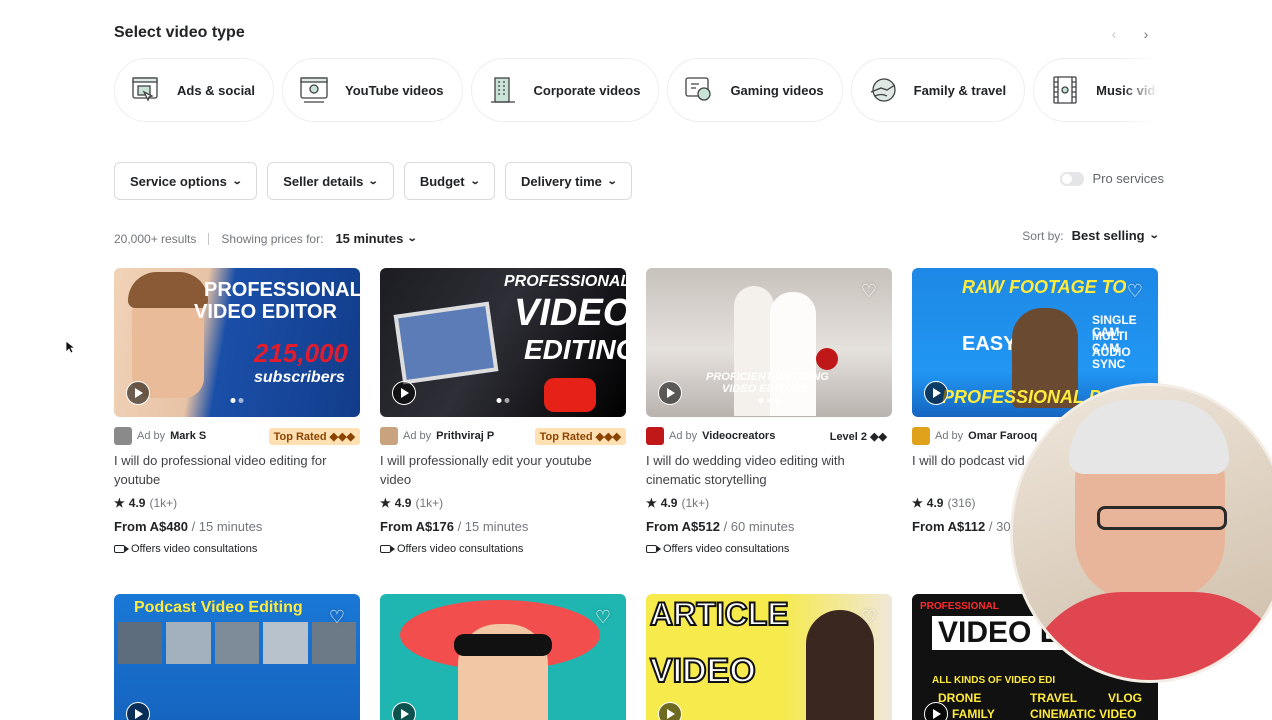 The width and height of the screenshot is (1272, 720). Describe the element at coordinates (449, 181) in the screenshot. I see `filter-budget: Budget ⌄` at that location.